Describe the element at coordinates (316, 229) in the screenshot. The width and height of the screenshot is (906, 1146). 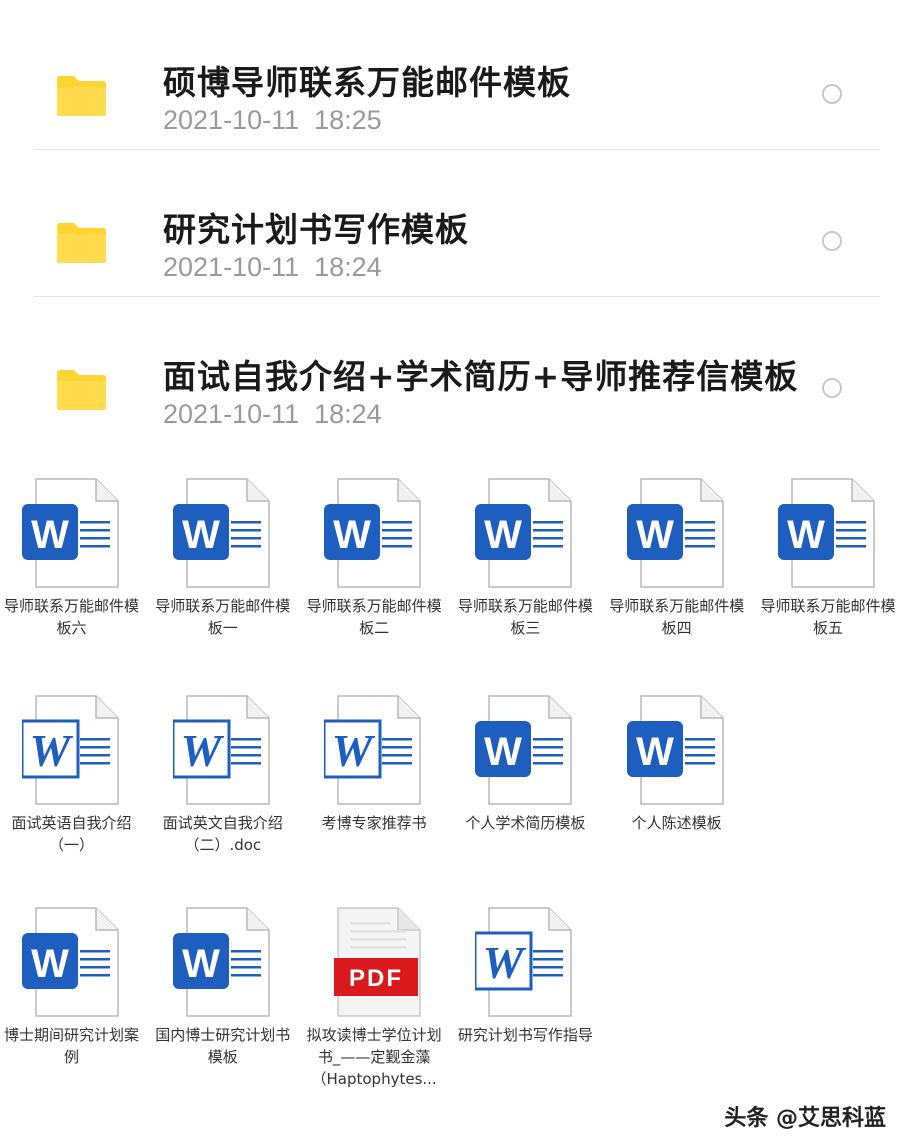
I see `folder-name: 研究计划书写作模板` at that location.